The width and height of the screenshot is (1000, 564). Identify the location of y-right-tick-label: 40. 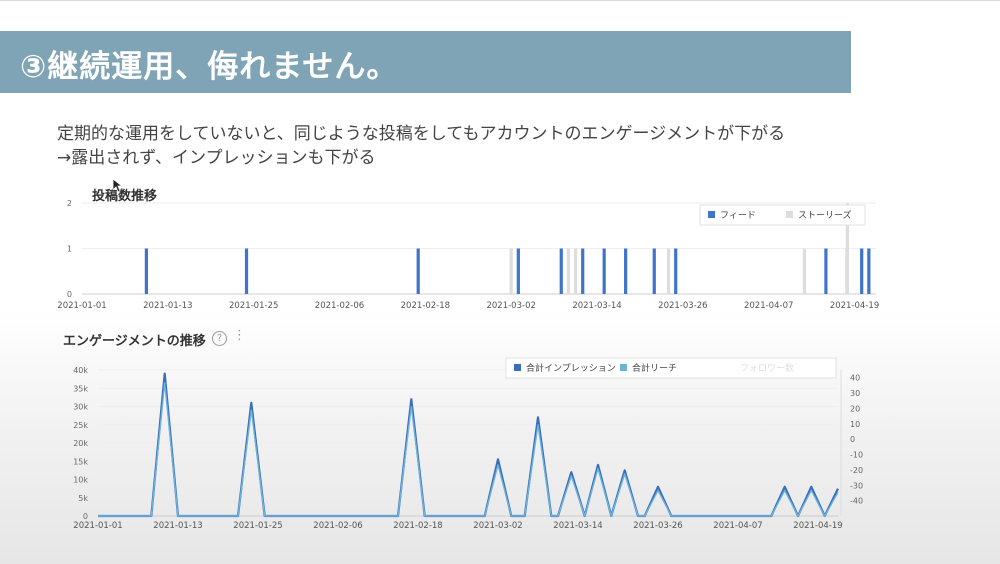
(855, 378).